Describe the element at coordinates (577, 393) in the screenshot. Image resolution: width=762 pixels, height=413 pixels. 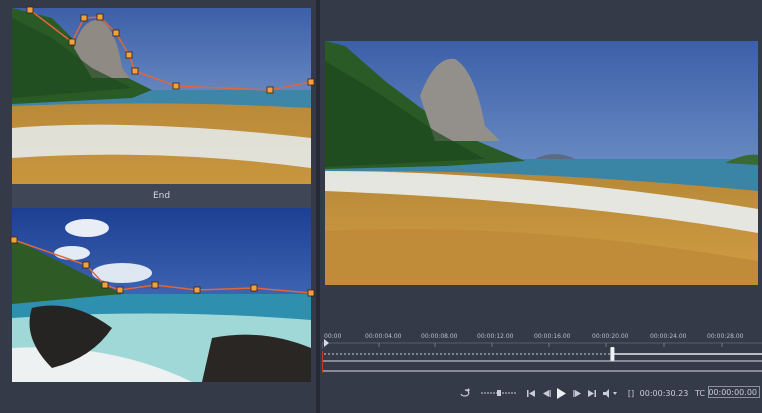
I see `next-frame-icon` at that location.